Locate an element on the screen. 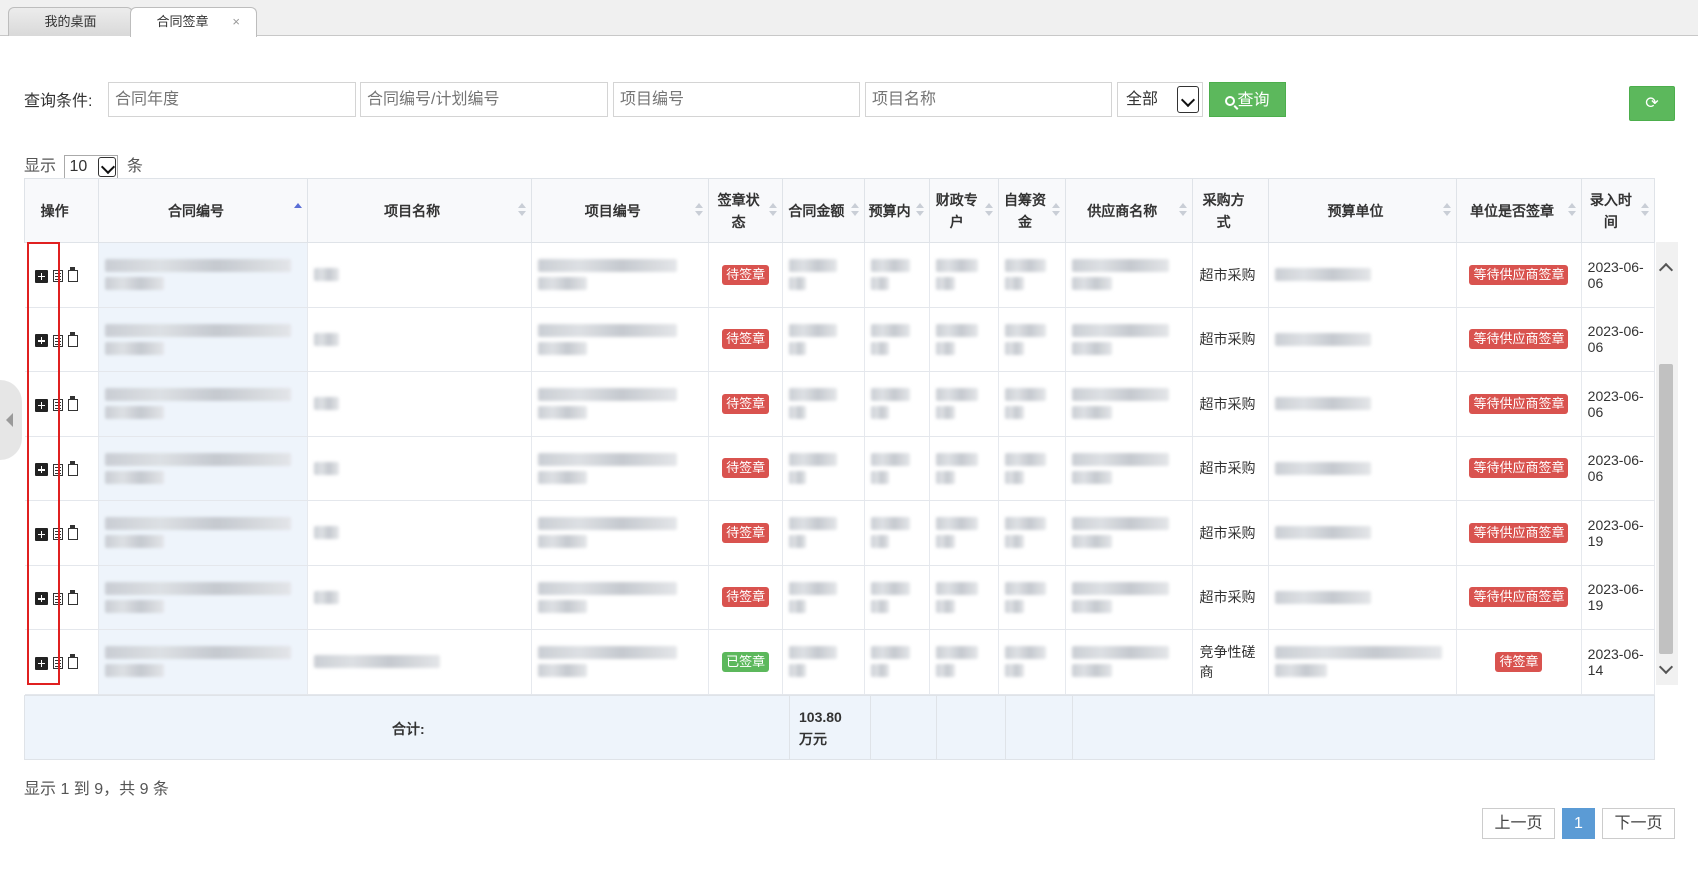 The image size is (1698, 890). col-header-entry-time: 录入时间 is located at coordinates (1618, 210).